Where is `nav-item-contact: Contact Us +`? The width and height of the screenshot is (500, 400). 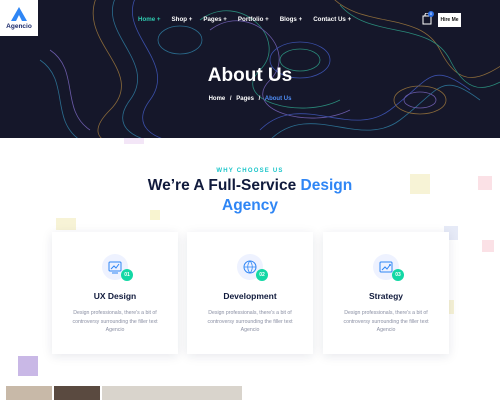 nav-item-contact: Contact Us + is located at coordinates (332, 19).